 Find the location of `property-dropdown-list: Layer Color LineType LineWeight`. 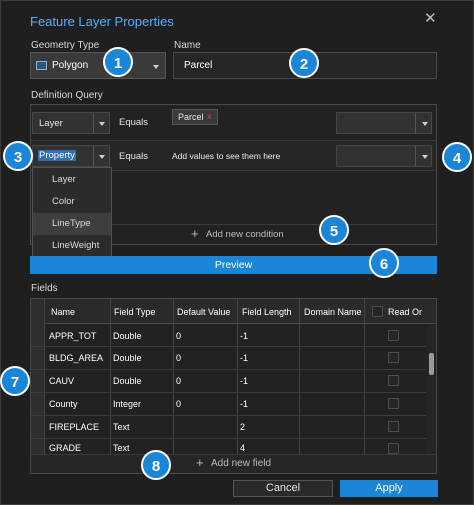

property-dropdown-list: Layer Color LineType LineWeight is located at coordinates (72, 212).